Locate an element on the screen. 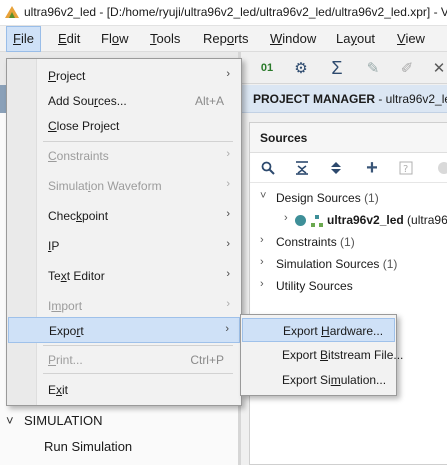 Image resolution: width=447 pixels, height=465 pixels. hierarchy-icon is located at coordinates (317, 221).